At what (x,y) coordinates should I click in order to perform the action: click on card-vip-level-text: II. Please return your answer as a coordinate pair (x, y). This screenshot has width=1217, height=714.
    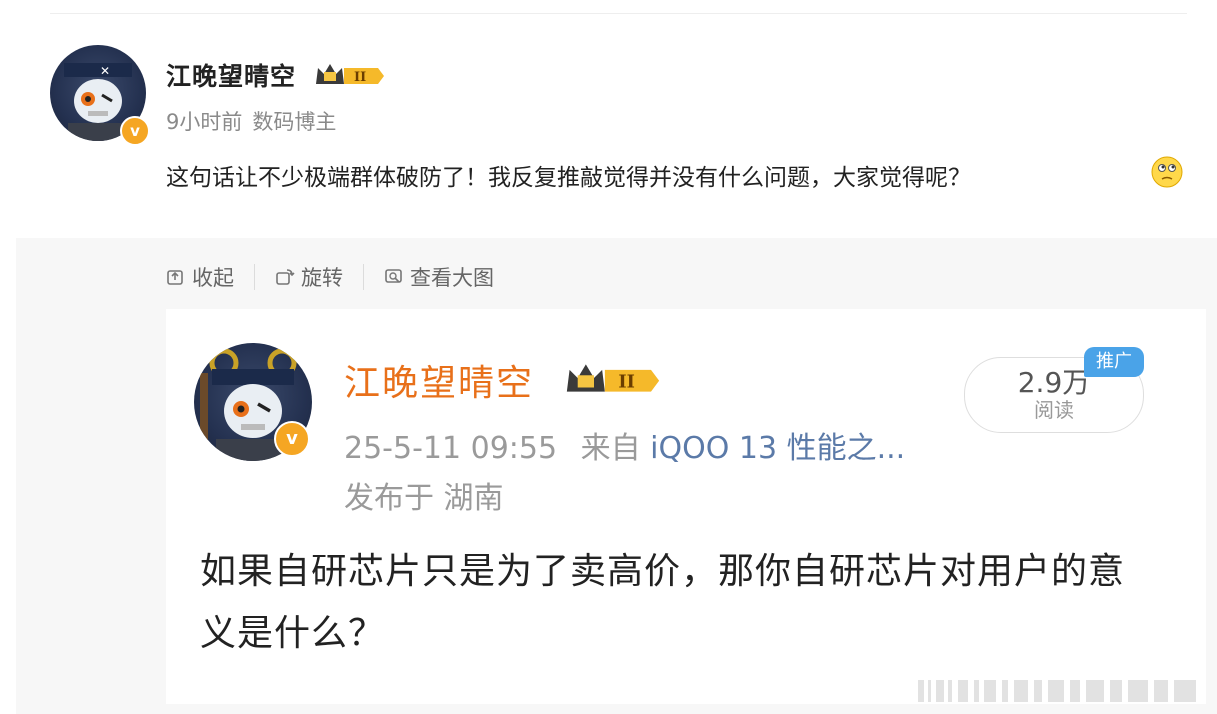
    Looking at the image, I should click on (626, 382).